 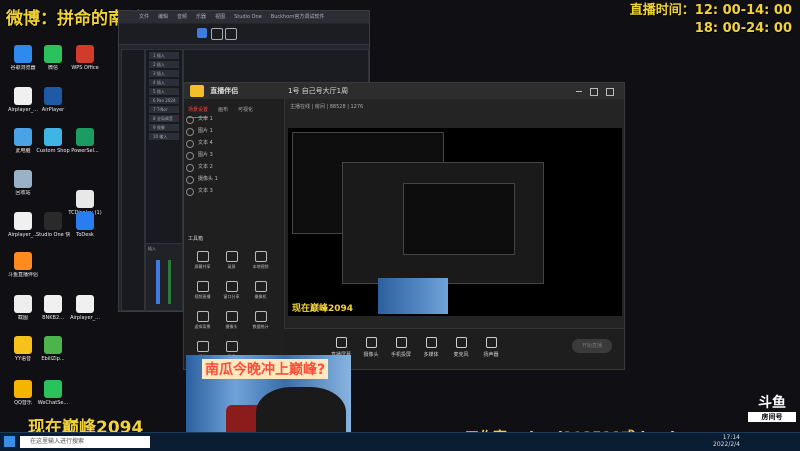 What do you see at coordinates (164, 109) in the screenshot?
I see `track-header: 7 T-Nor` at bounding box center [164, 109].